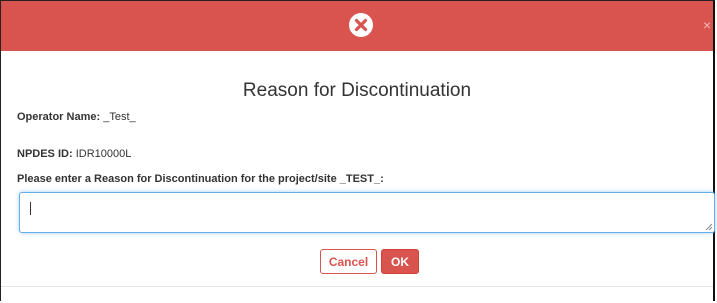 The image size is (717, 303). I want to click on operator-name-row: Operator Name: _Test_, so click(76, 117).